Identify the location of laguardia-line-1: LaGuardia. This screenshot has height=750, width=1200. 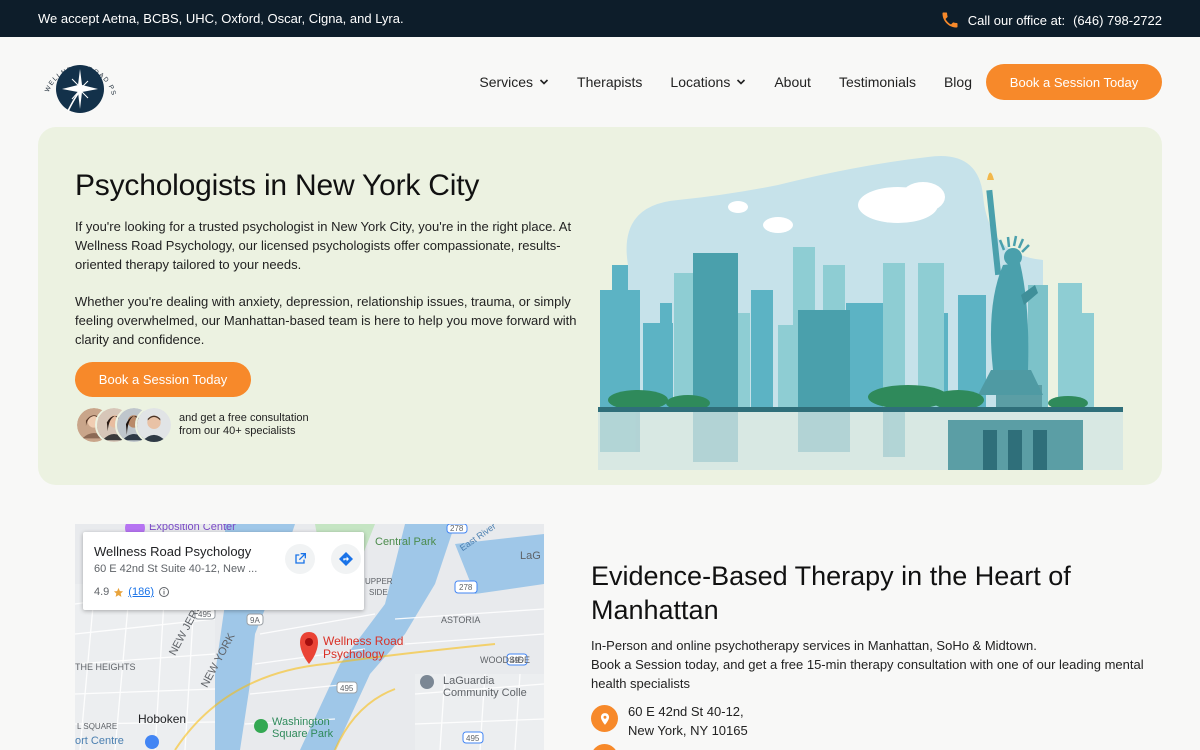
(469, 681).